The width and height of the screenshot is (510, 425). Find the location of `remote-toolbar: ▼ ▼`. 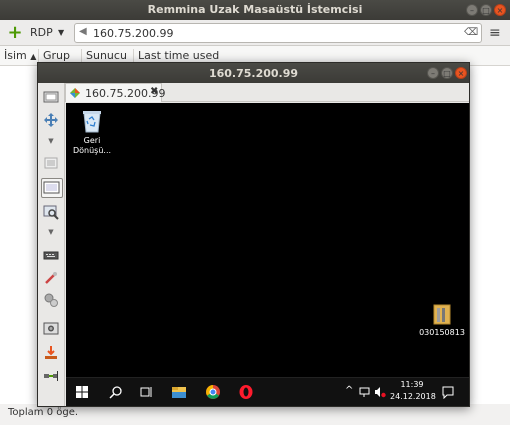

remote-toolbar: ▼ ▼ is located at coordinates (51, 244).